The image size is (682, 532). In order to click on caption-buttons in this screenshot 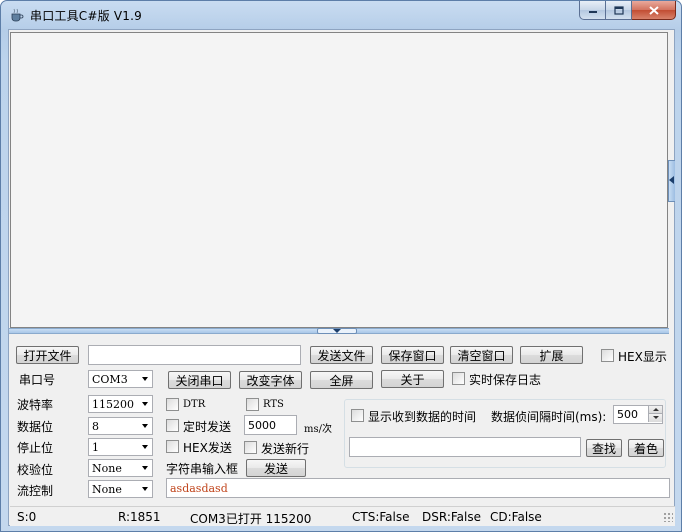, I will do `click(627, 11)`.